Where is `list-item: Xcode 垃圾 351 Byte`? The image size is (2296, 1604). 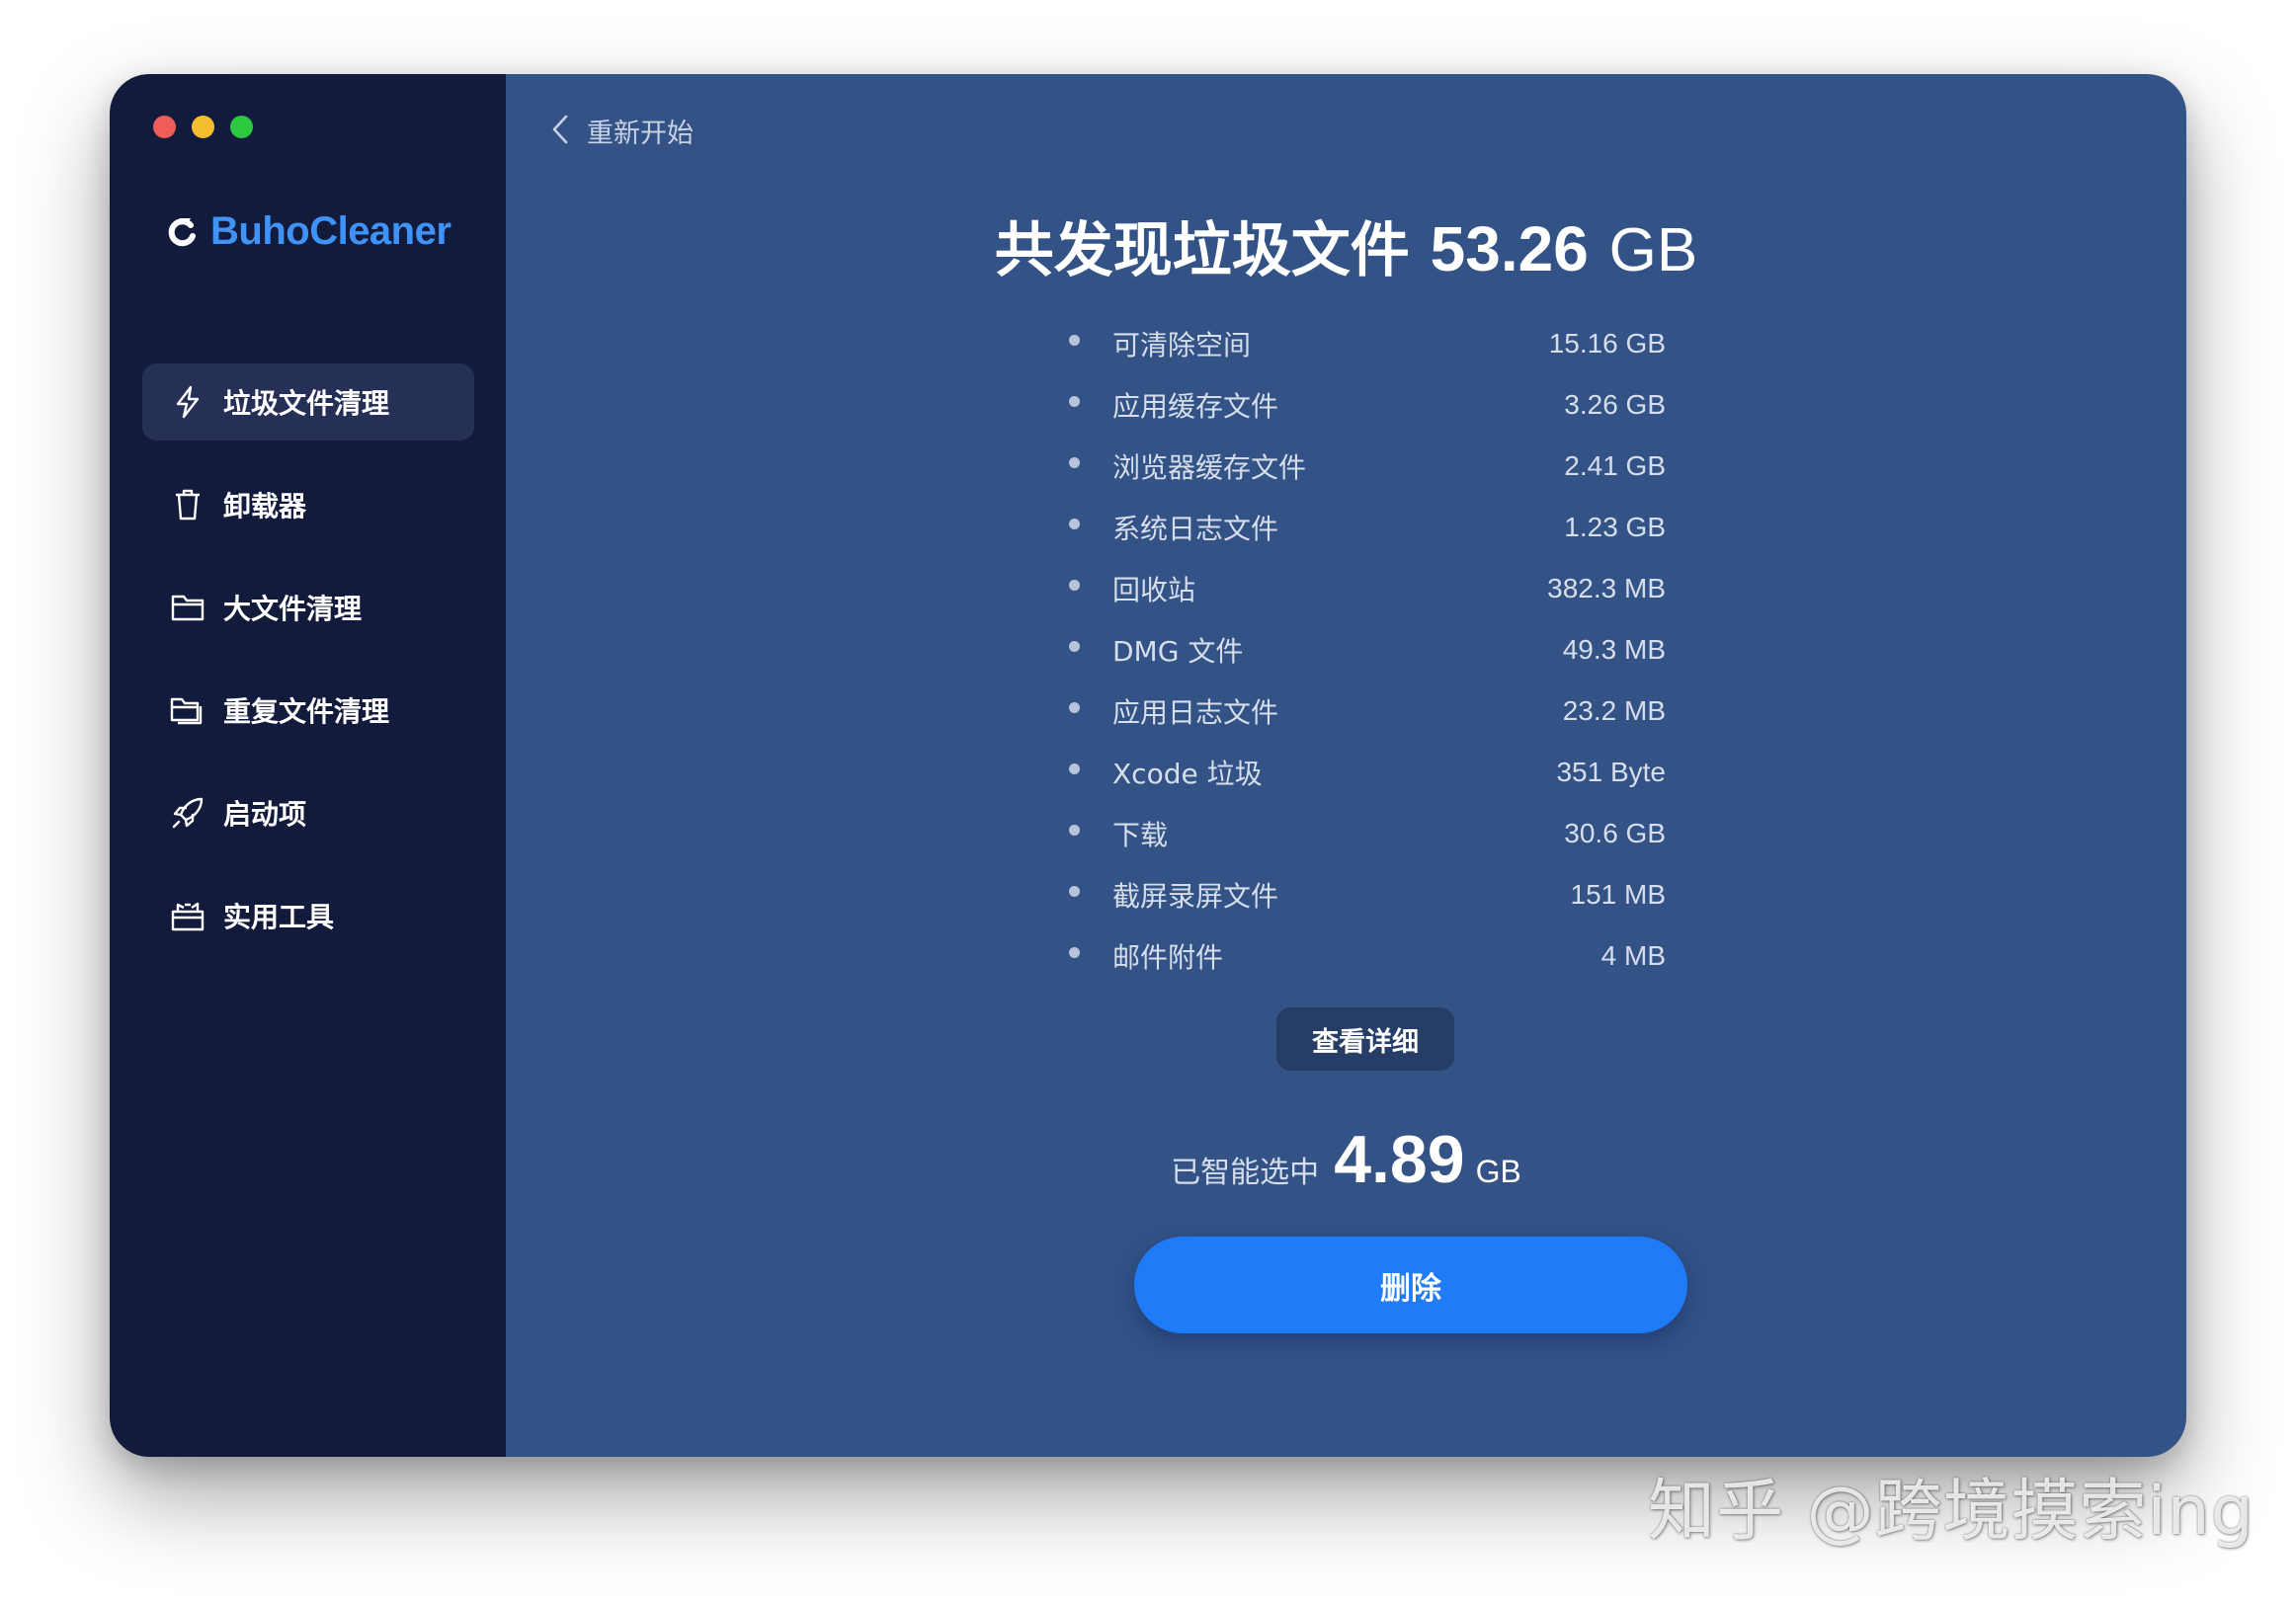 list-item: Xcode 垃圾 351 Byte is located at coordinates (1367, 772).